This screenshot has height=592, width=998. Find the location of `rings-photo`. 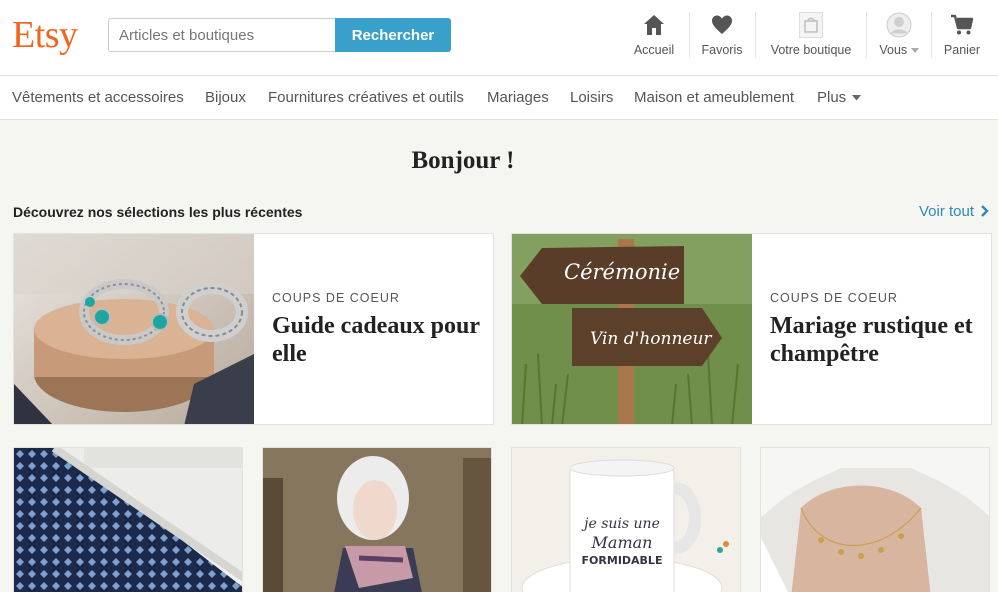

rings-photo is located at coordinates (134, 329).